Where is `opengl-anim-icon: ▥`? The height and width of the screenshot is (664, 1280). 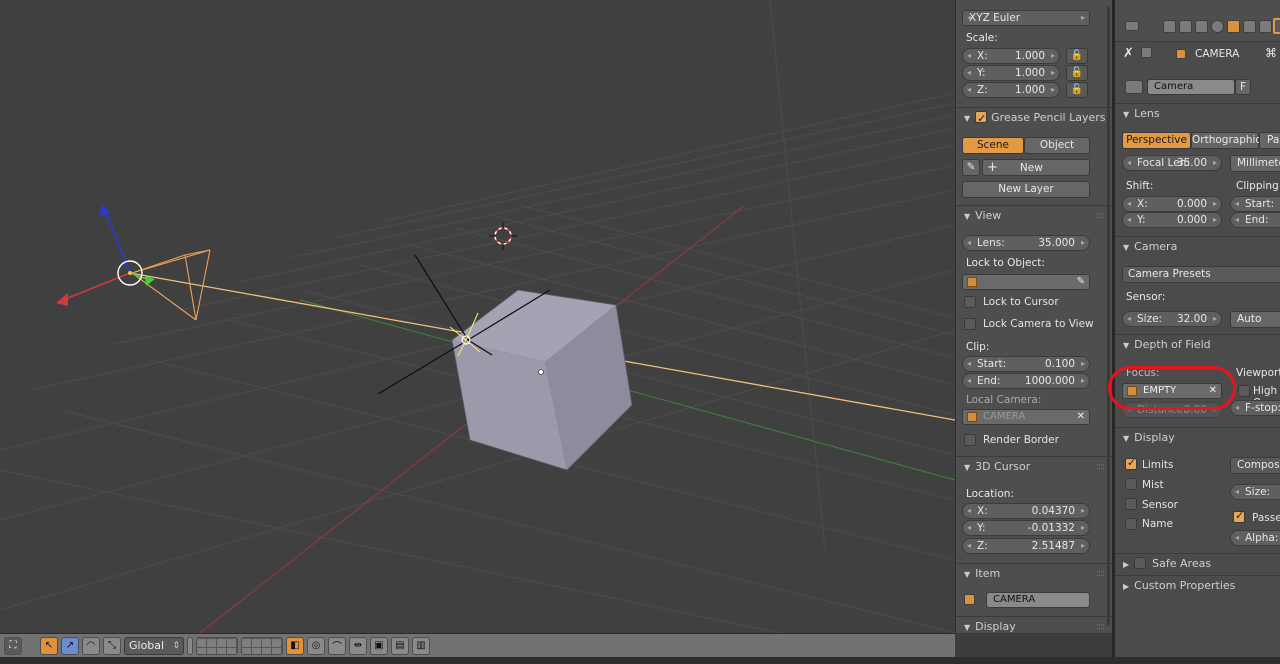 opengl-anim-icon: ▥ is located at coordinates (421, 645).